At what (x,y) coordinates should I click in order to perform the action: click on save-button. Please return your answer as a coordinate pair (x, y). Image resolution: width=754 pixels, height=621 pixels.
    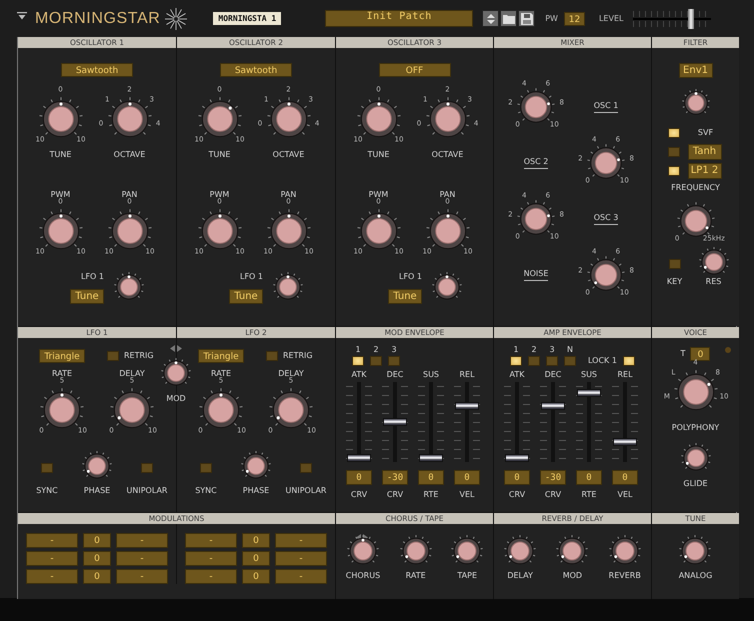
    Looking at the image, I should click on (527, 18).